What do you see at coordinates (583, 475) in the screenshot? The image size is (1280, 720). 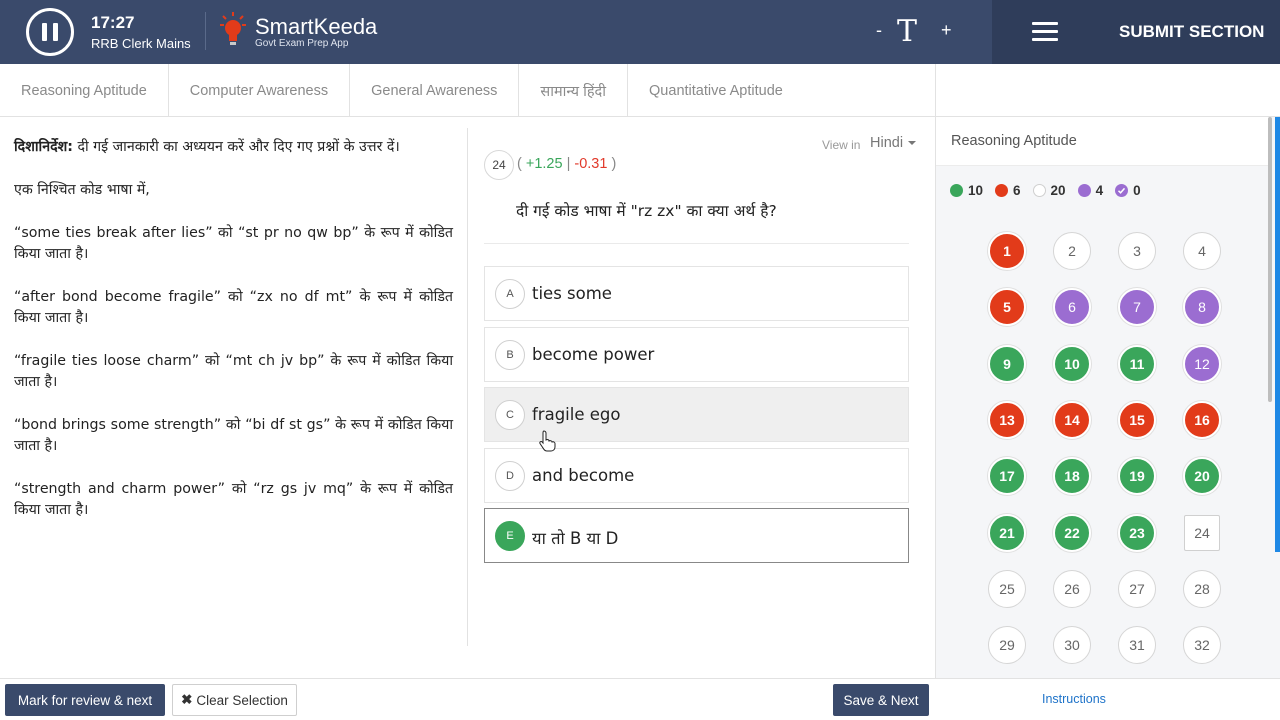 I see `option-text: and become` at bounding box center [583, 475].